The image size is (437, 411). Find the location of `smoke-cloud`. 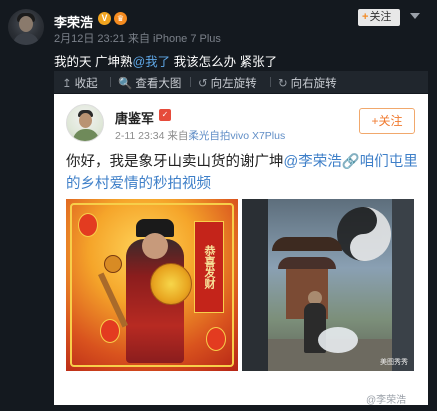

smoke-cloud is located at coordinates (338, 340).